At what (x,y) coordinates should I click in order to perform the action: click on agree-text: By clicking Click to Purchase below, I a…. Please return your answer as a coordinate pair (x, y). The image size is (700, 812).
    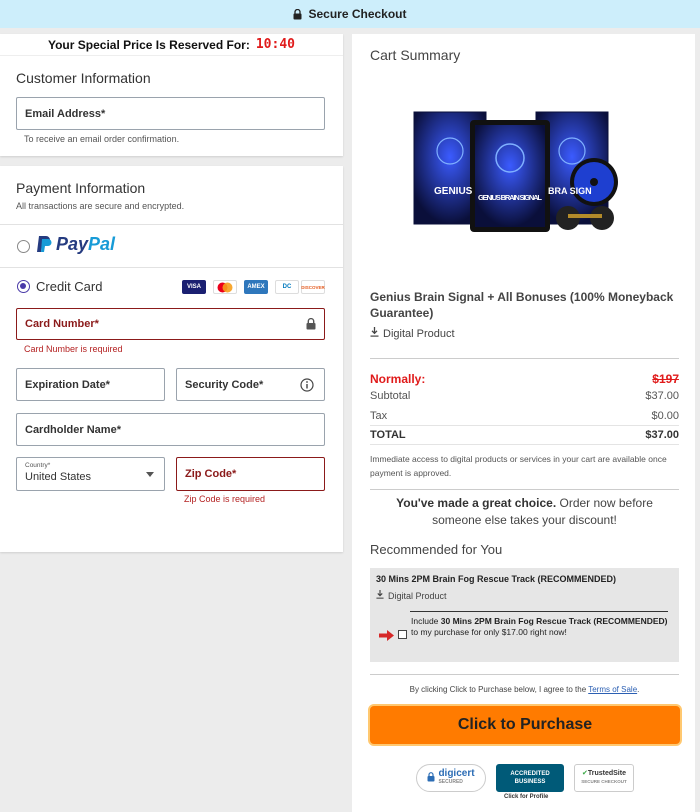
    Looking at the image, I should click on (499, 689).